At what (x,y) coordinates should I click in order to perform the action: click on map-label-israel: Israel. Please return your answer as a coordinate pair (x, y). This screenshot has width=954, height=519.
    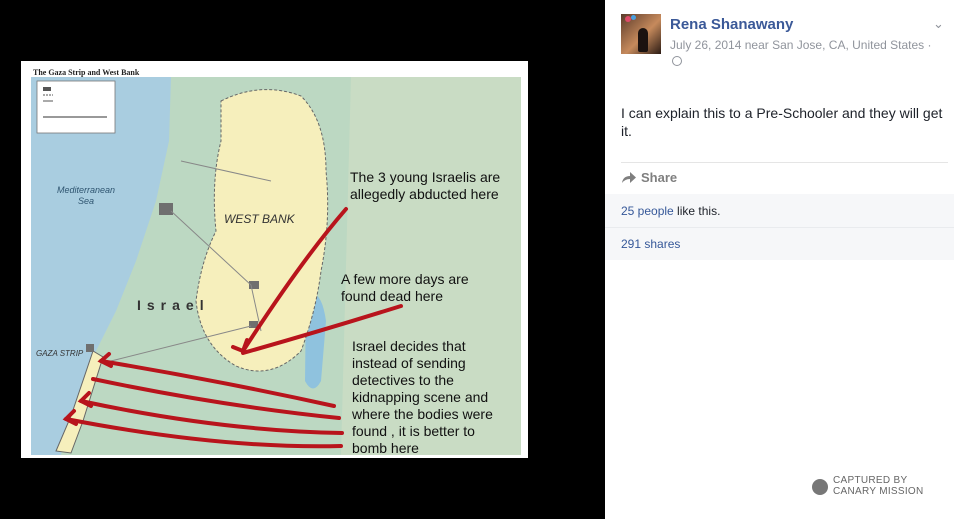
    Looking at the image, I should click on (173, 305).